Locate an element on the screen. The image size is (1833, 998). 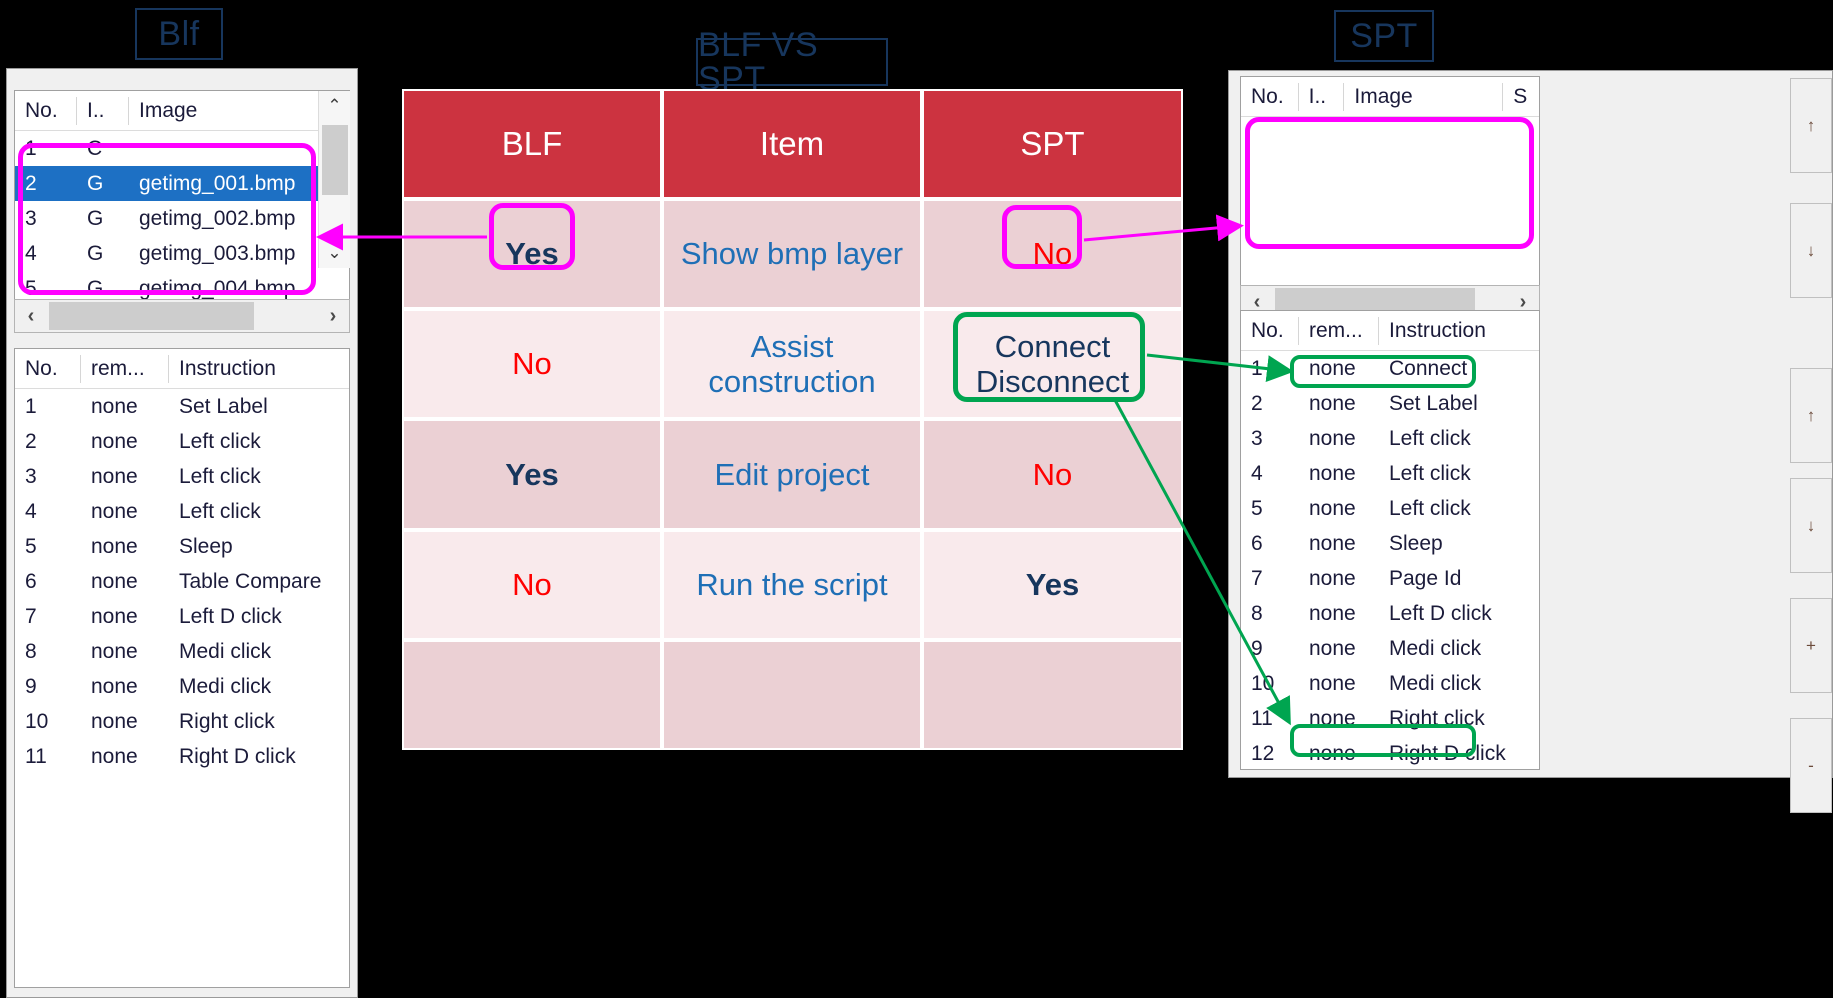
scroll-right-icon: › is located at coordinates (333, 316).